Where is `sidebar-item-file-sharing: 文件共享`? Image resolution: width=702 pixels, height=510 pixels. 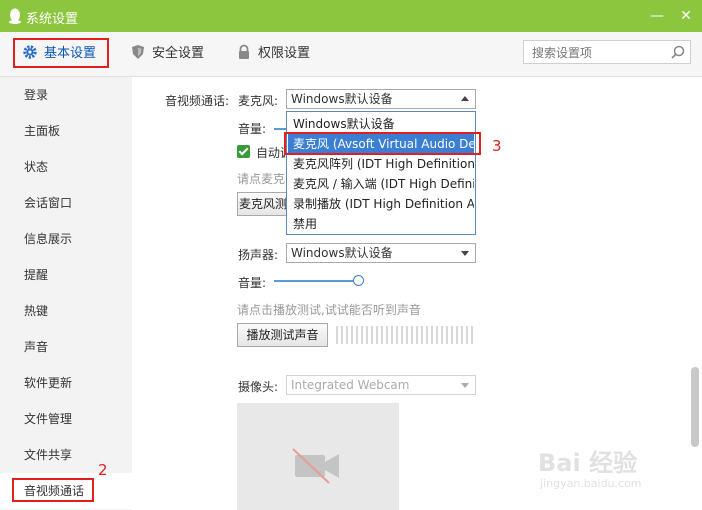
sidebar-item-file-sharing: 文件共享 is located at coordinates (66, 455).